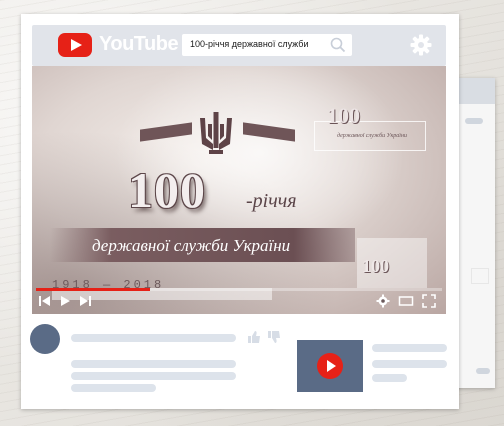 This screenshot has width=504, height=426. I want to click on search-query: 100-річчя державної служби, so click(249, 44).